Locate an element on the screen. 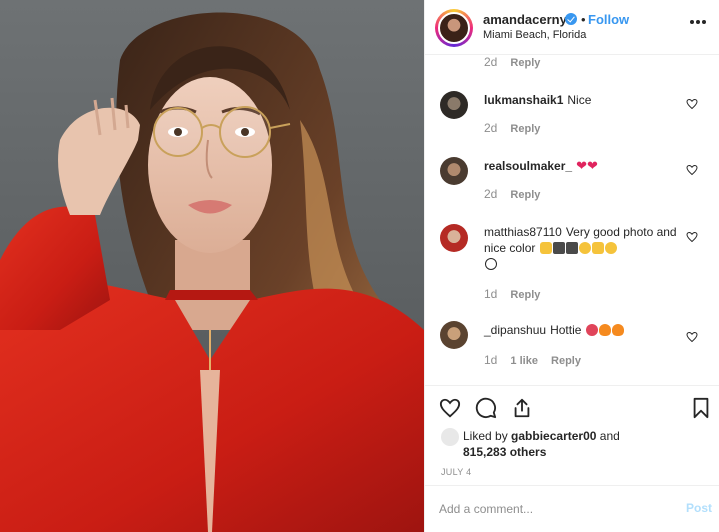 This screenshot has height=532, width=719. comment-text: lukmanshaik1 Nice is located at coordinates (584, 100).